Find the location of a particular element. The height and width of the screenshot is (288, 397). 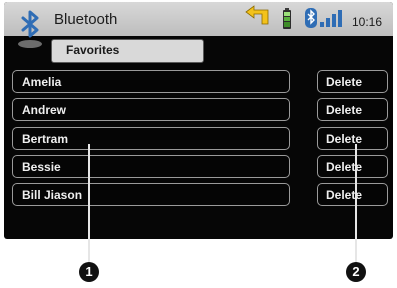

battery-icon is located at coordinates (287, 21).